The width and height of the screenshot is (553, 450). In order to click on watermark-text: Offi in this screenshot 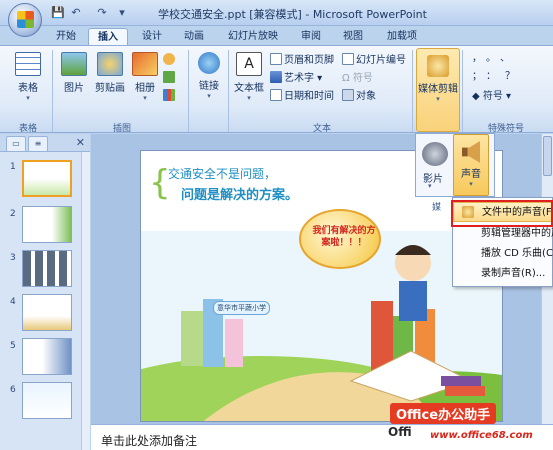, I will do `click(400, 432)`.